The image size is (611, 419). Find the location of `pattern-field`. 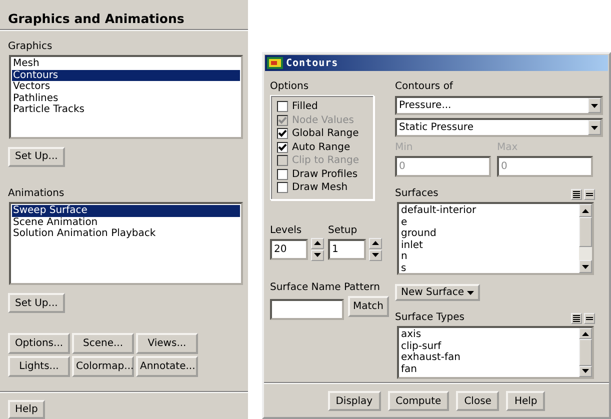

pattern-field is located at coordinates (307, 309).